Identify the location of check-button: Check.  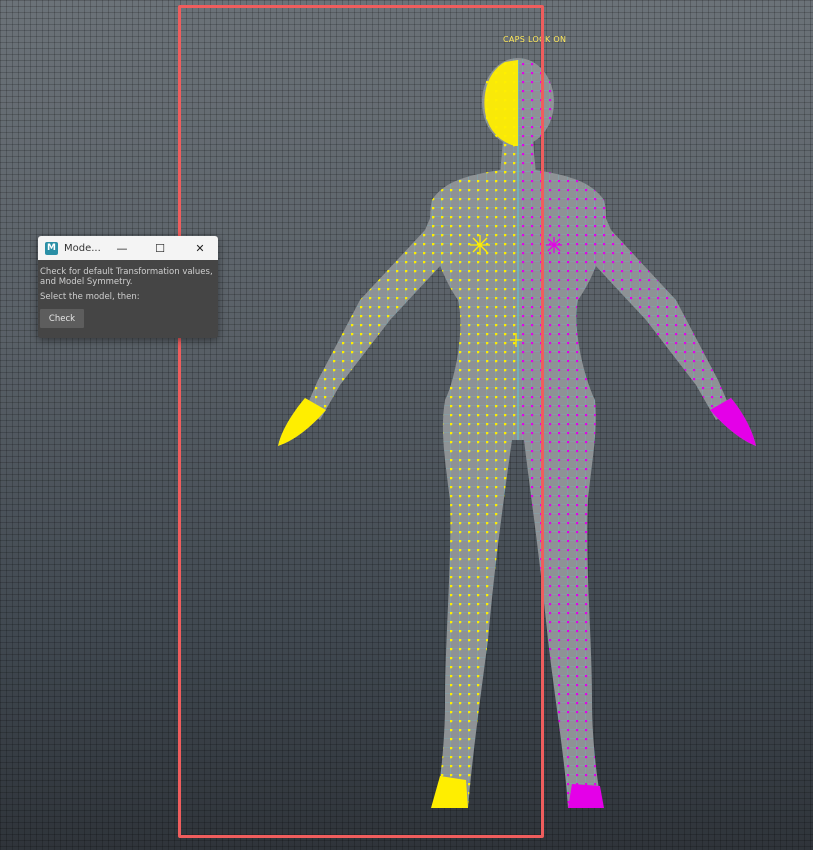
(62, 318).